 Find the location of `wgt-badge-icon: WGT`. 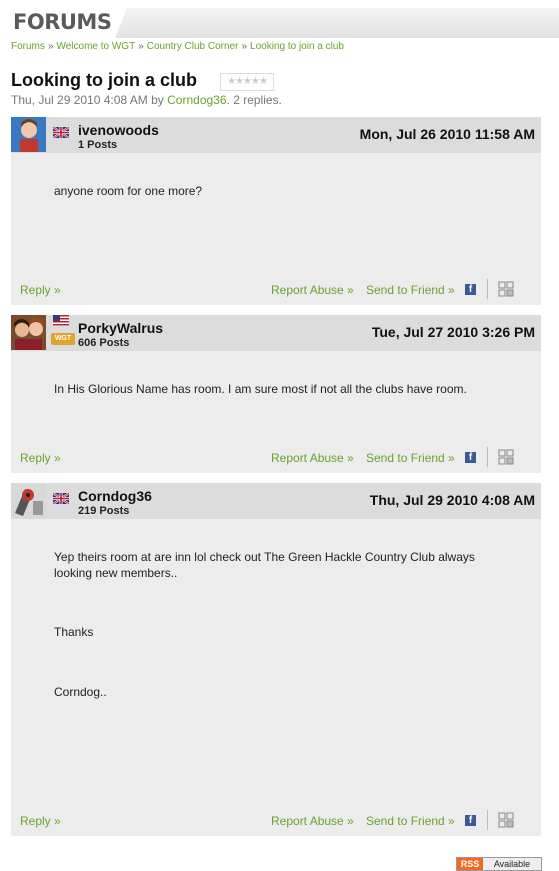

wgt-badge-icon: WGT is located at coordinates (63, 339).